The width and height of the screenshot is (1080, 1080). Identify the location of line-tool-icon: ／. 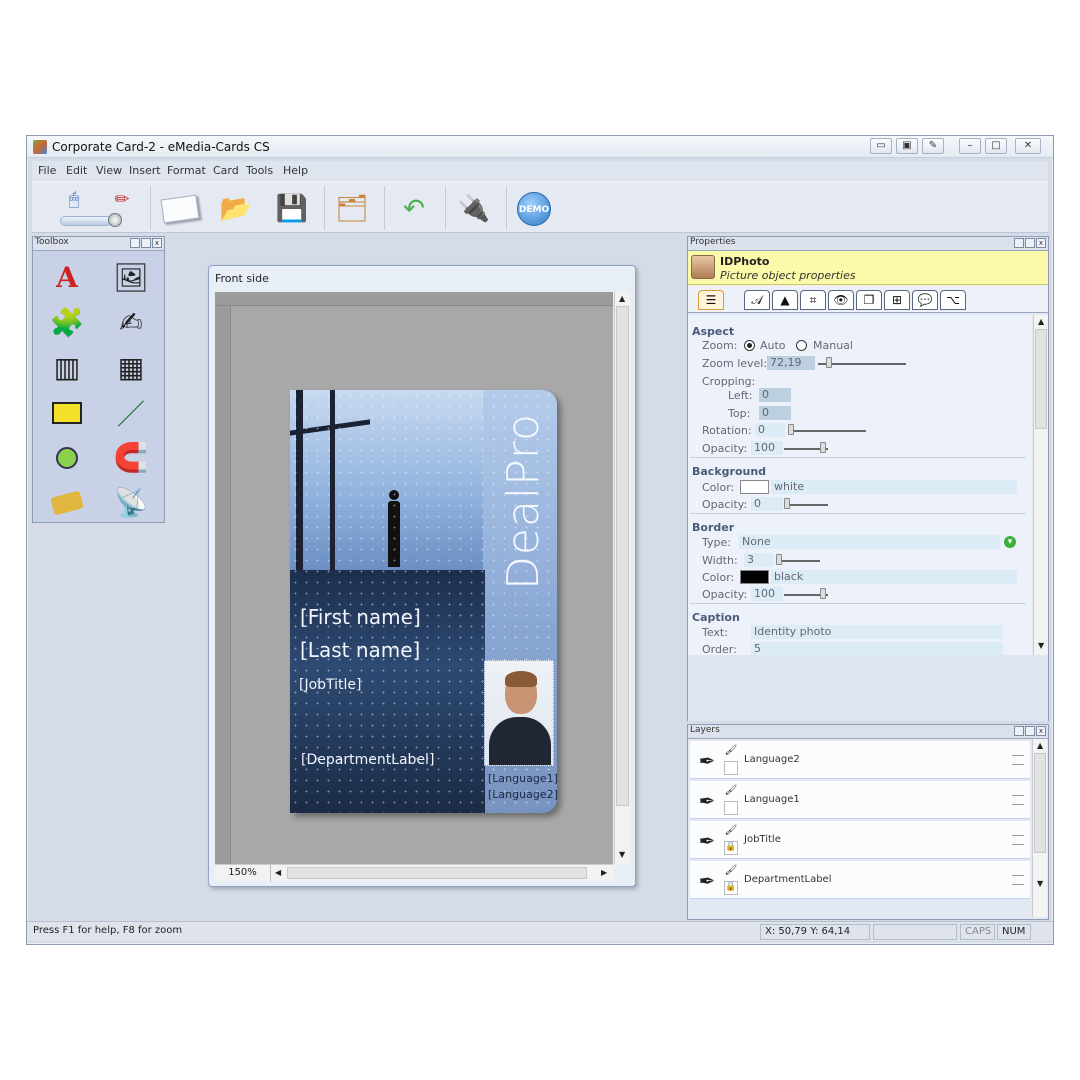
(131, 412).